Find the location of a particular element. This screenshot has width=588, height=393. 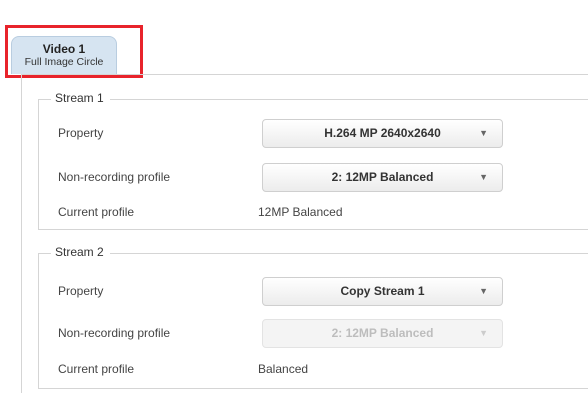

stream-1-legend: Stream 1 is located at coordinates (80, 98).